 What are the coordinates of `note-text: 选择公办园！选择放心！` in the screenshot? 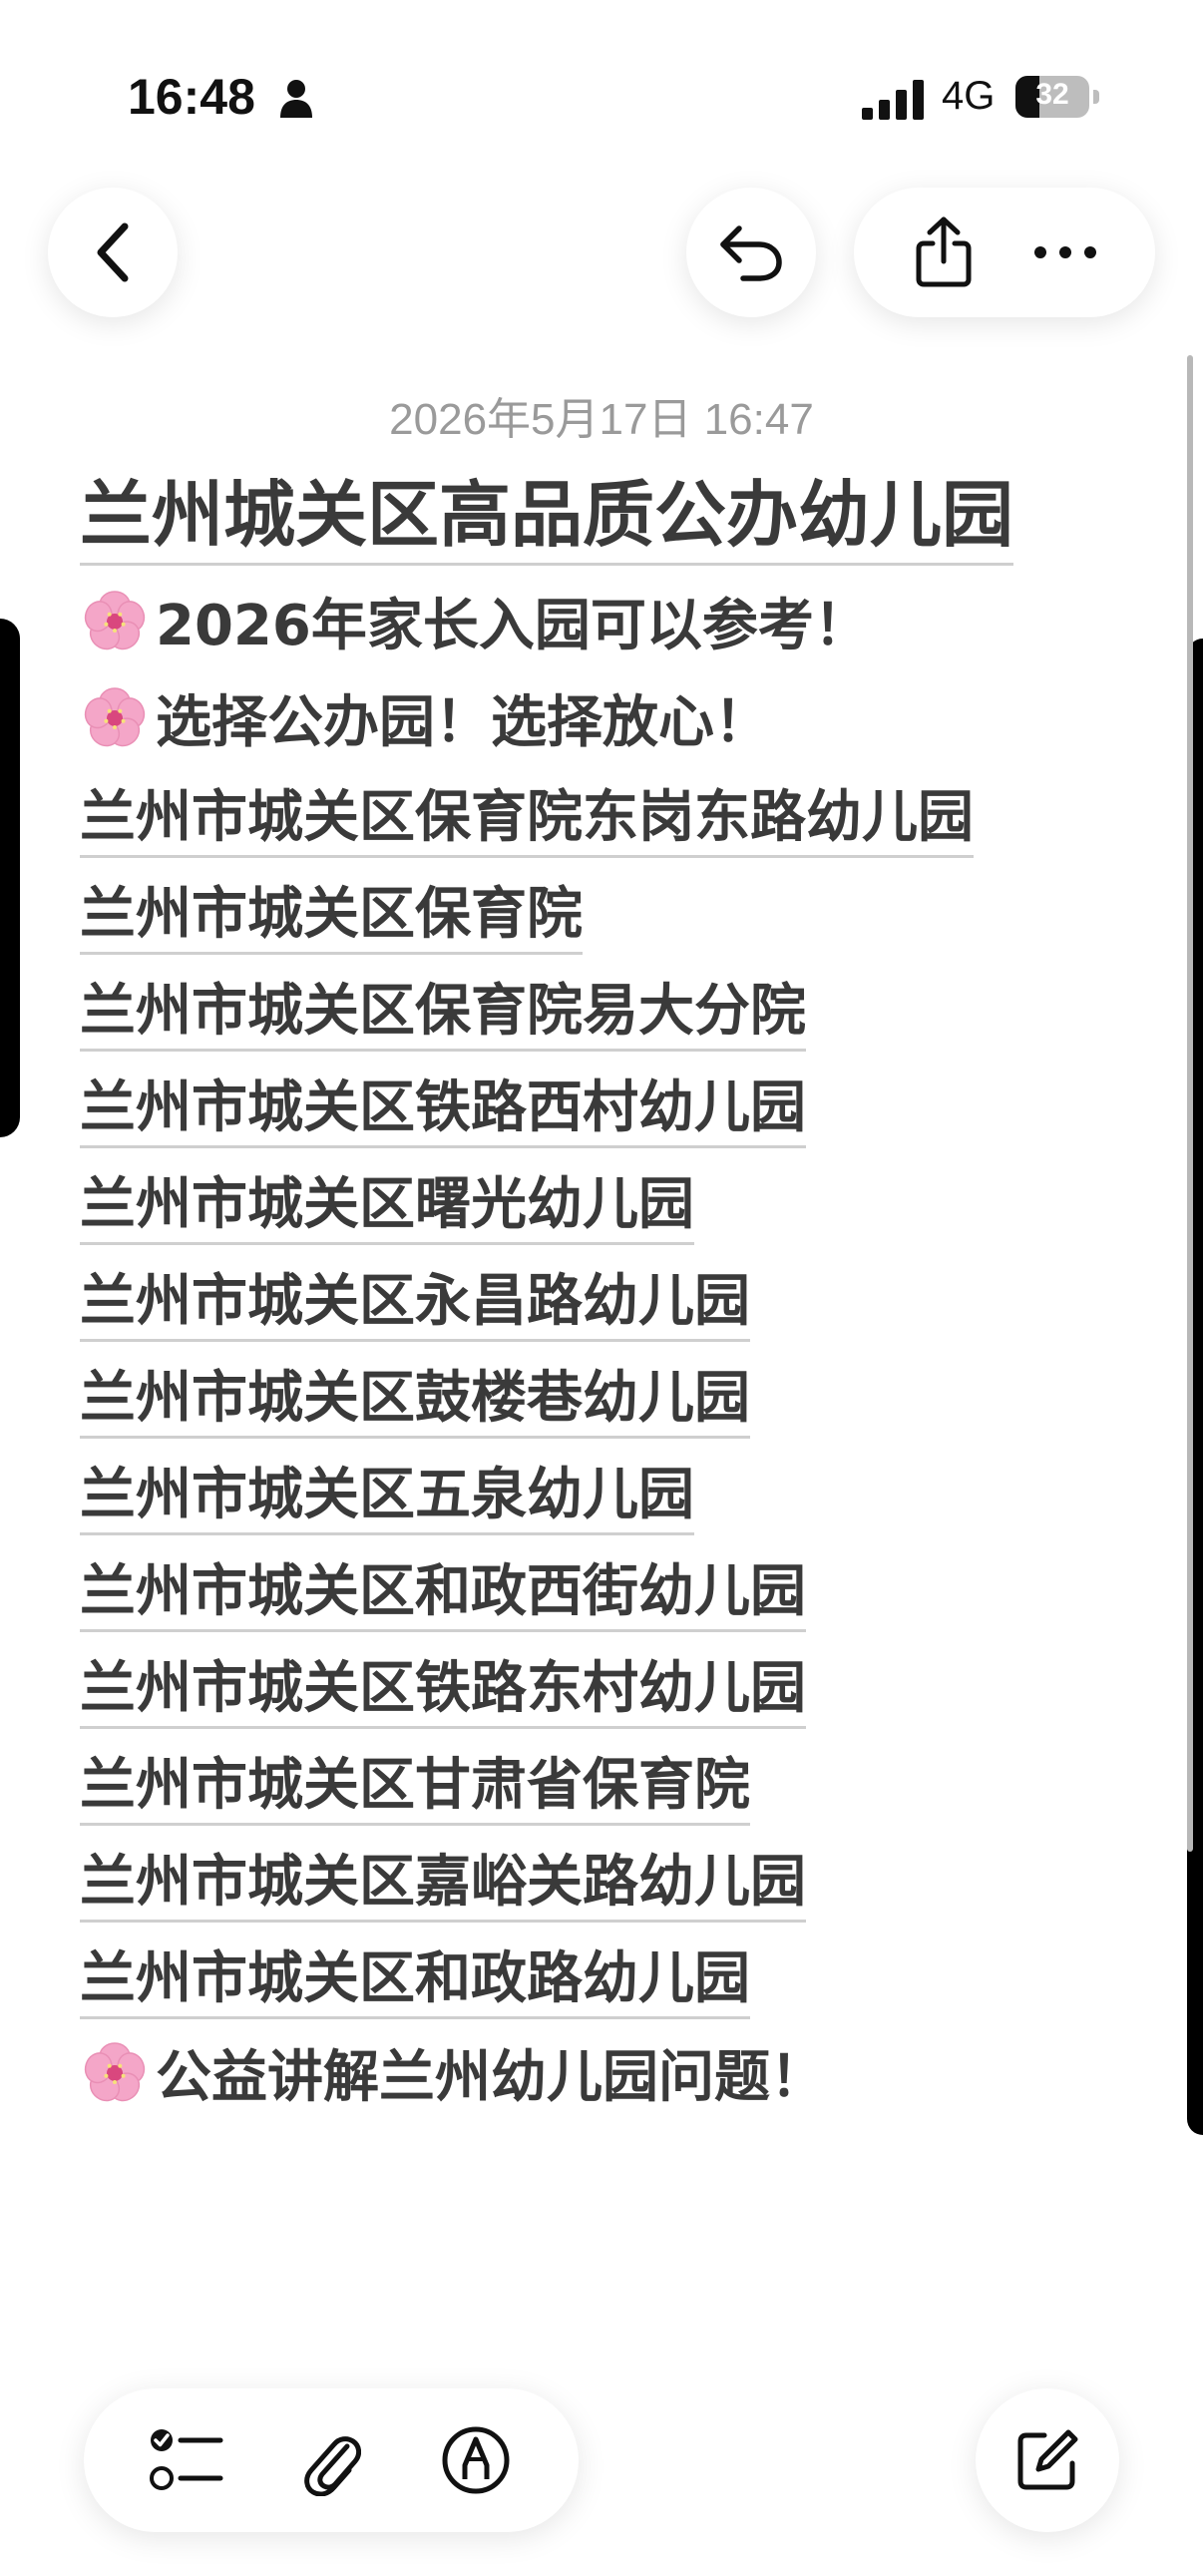 It's located at (425, 717).